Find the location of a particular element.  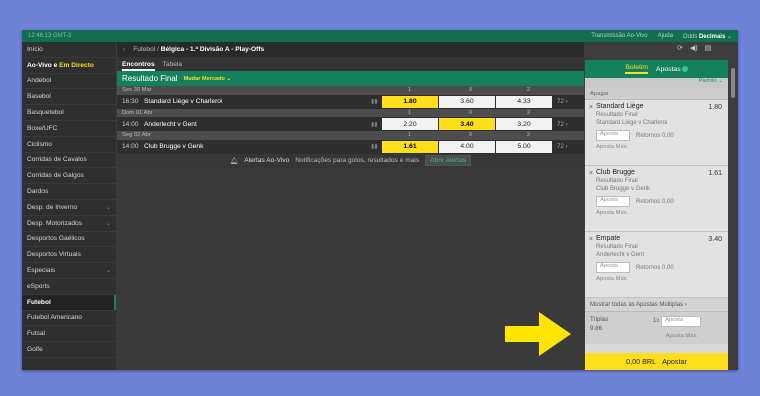

sidebar-item-inicio: Início is located at coordinates (69, 50).